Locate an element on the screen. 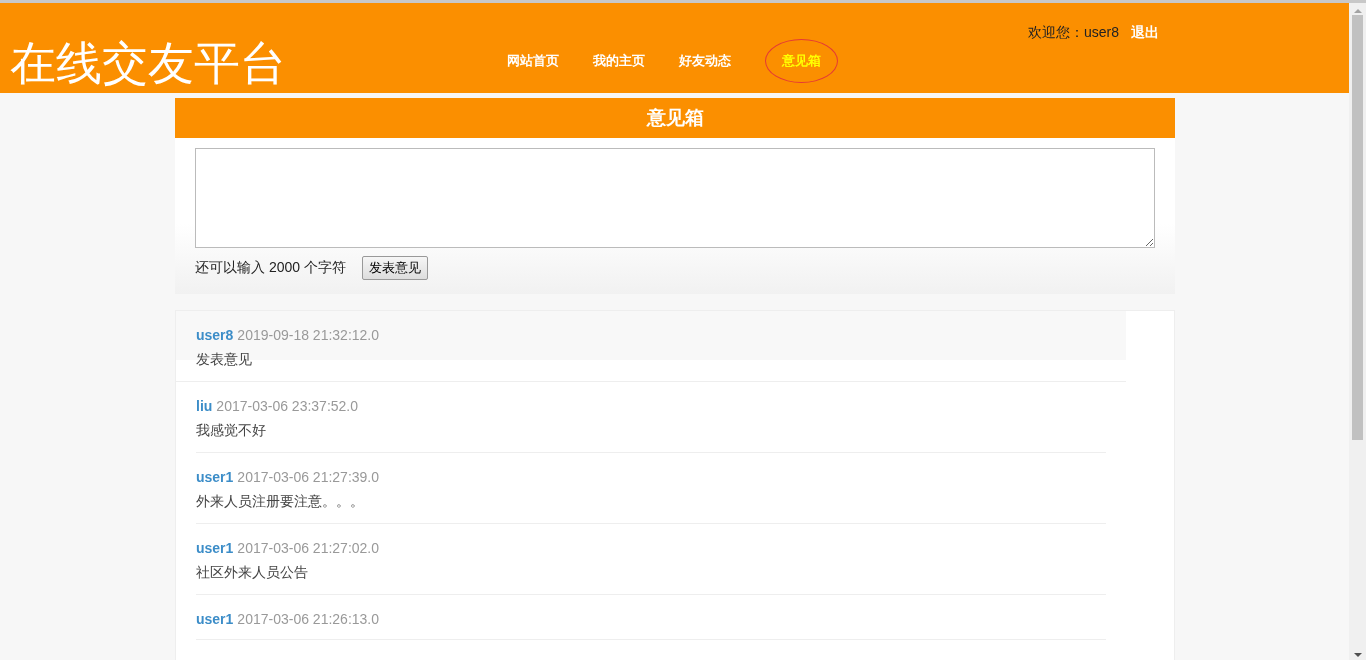 Image resolution: width=1366 pixels, height=660 pixels. post-text: 外来人员注册要注意。。。 is located at coordinates (280, 502).